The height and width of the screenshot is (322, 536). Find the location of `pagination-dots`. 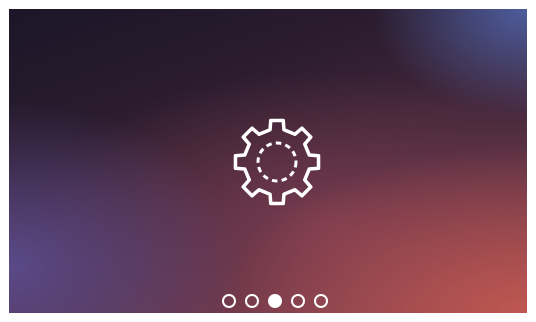

pagination-dots is located at coordinates (275, 301).